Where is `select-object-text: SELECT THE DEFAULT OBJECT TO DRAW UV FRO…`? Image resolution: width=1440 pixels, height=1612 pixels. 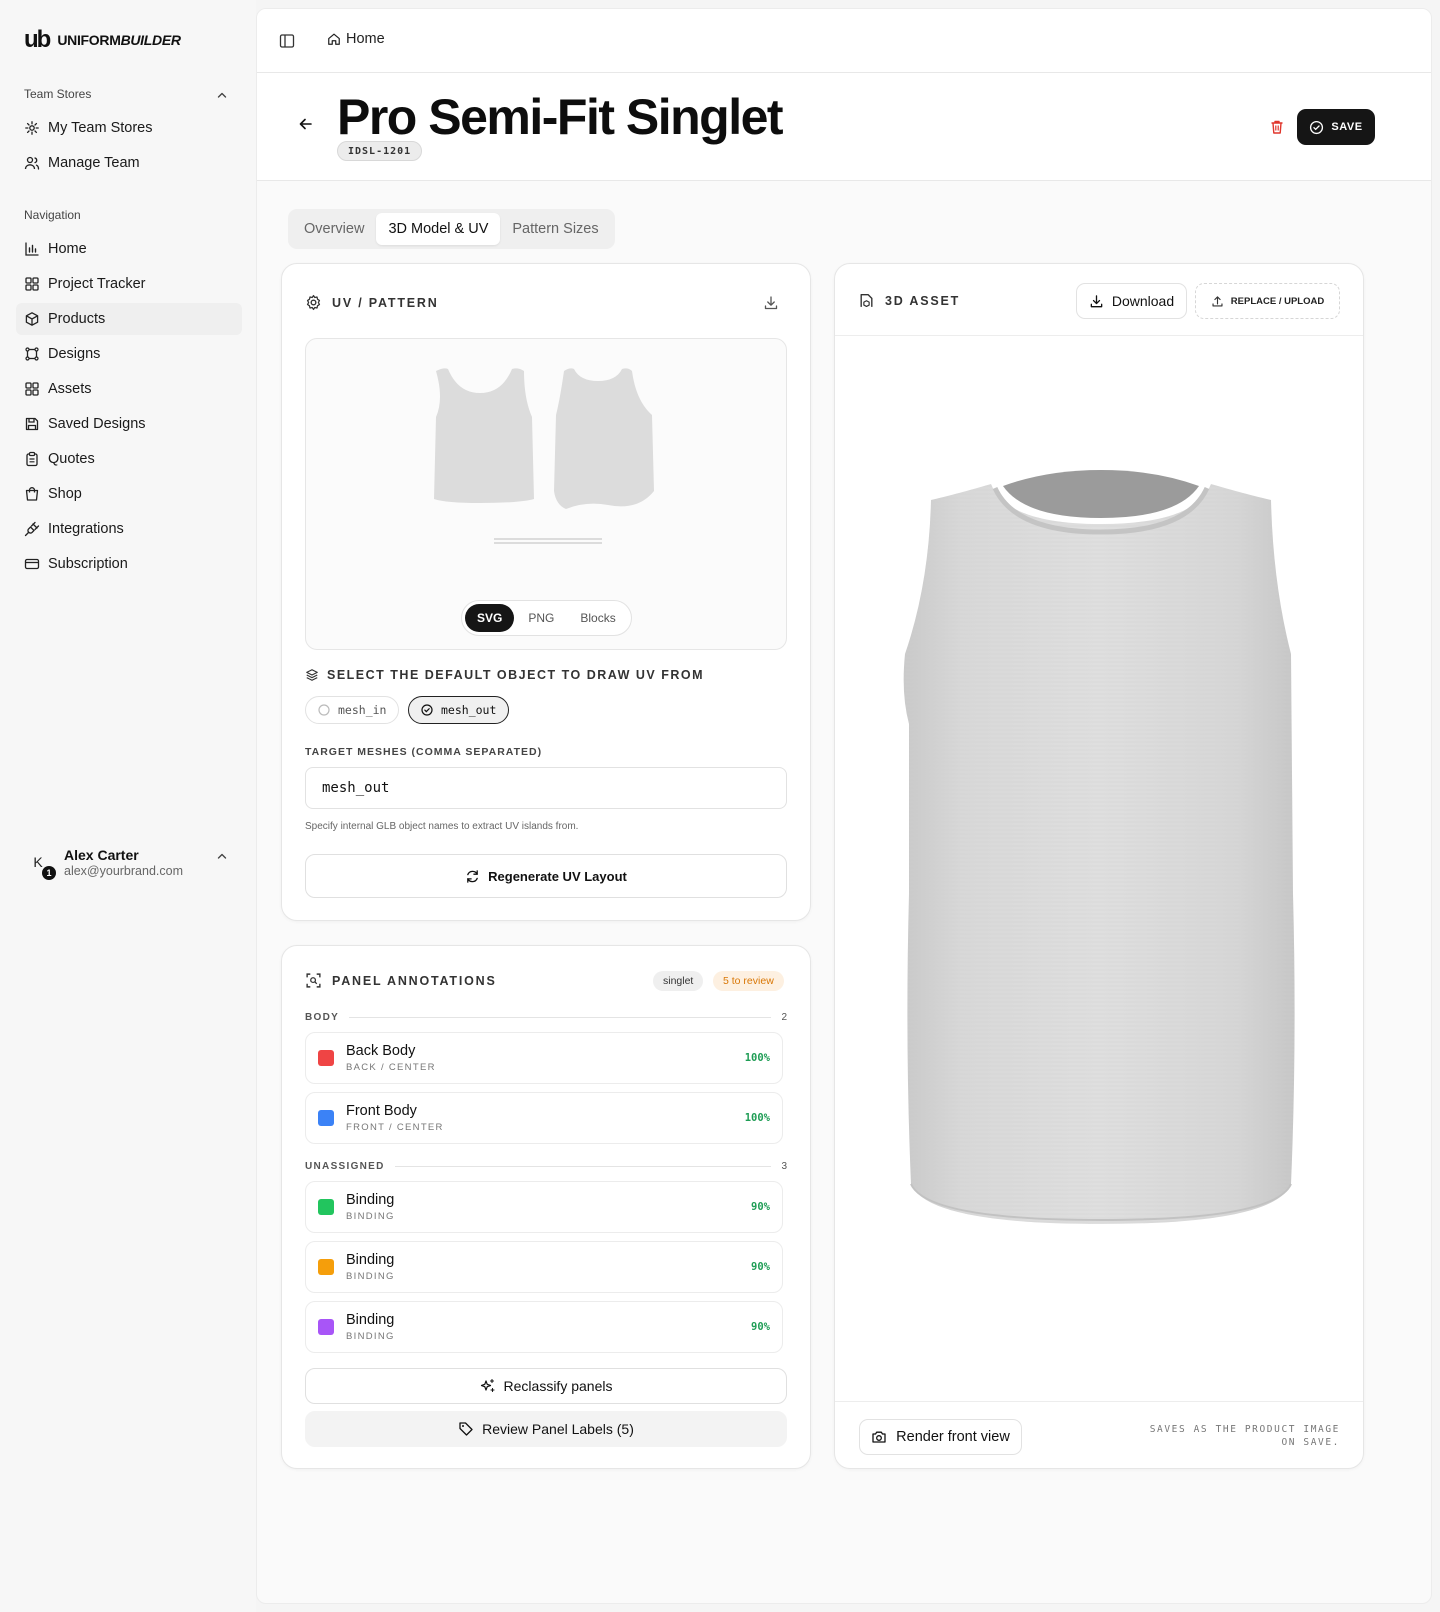
select-object-text: SELECT THE DEFAULT OBJECT TO DRAW UV FRO… is located at coordinates (516, 675).